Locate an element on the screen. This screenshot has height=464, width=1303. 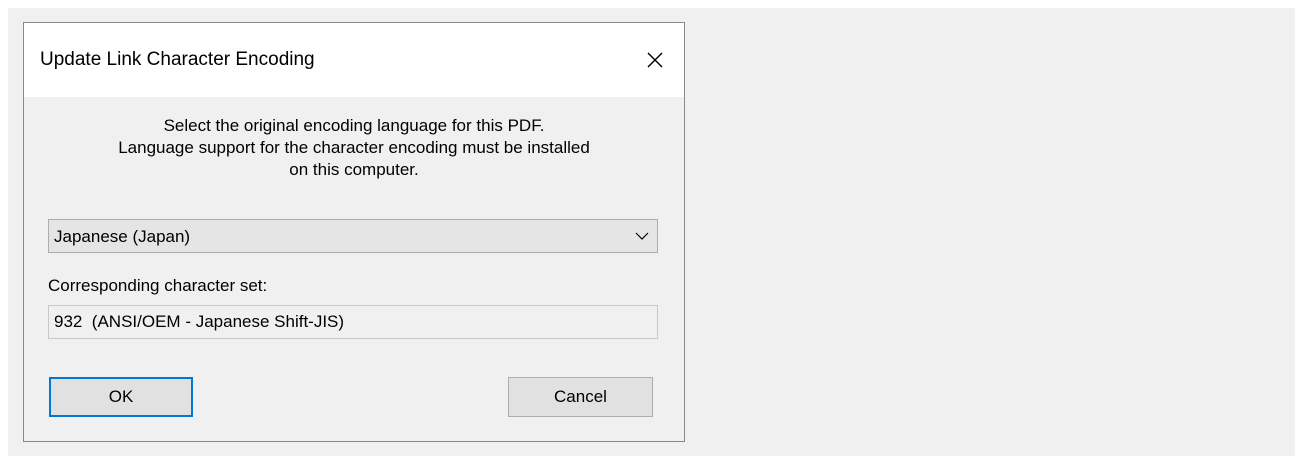
close-button is located at coordinates (655, 60).